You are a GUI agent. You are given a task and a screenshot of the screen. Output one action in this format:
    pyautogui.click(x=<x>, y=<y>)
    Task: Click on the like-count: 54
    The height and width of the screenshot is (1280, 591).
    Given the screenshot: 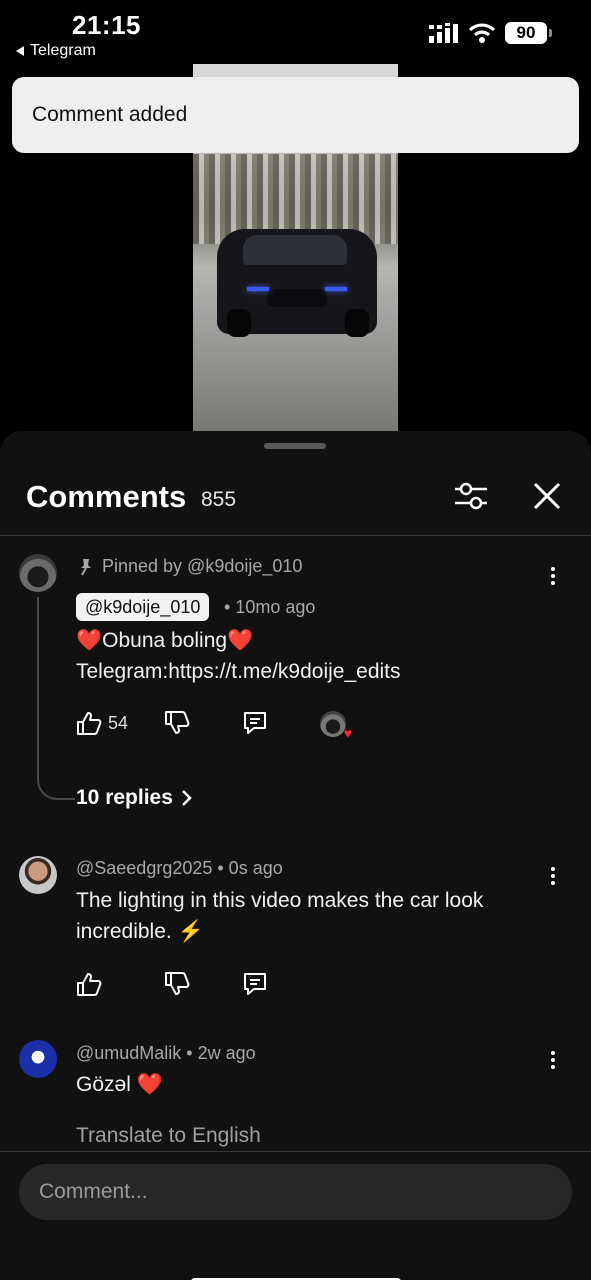 What is the action you would take?
    pyautogui.click(x=118, y=722)
    